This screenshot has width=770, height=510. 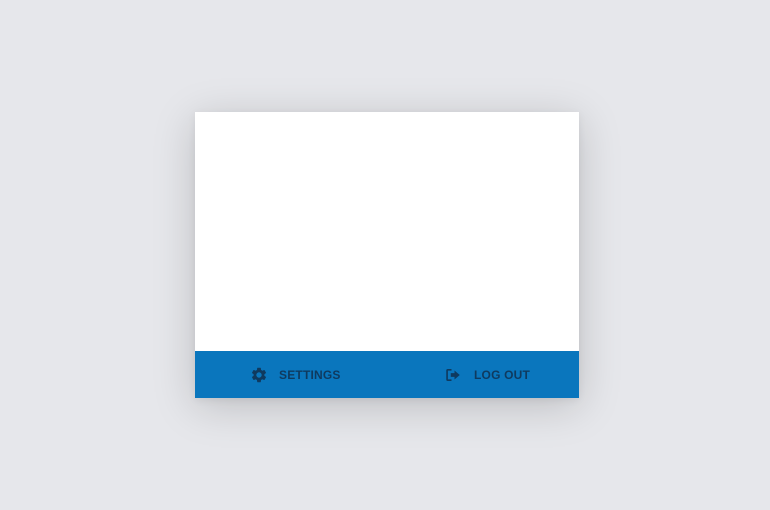 I want to click on settings-label: SETTINGS, so click(x=310, y=374).